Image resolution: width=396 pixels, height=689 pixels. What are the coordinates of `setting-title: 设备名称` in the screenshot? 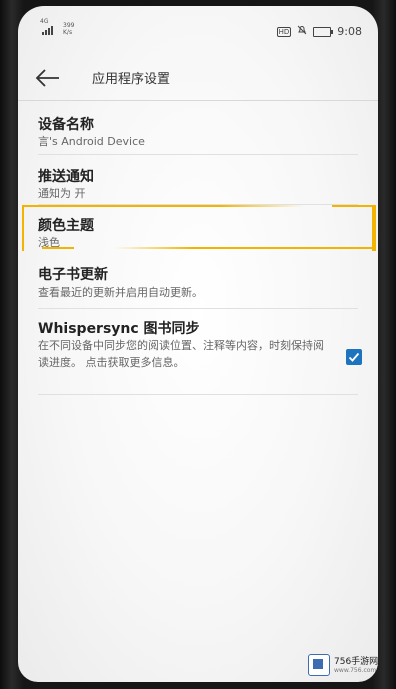 It's located at (66, 125).